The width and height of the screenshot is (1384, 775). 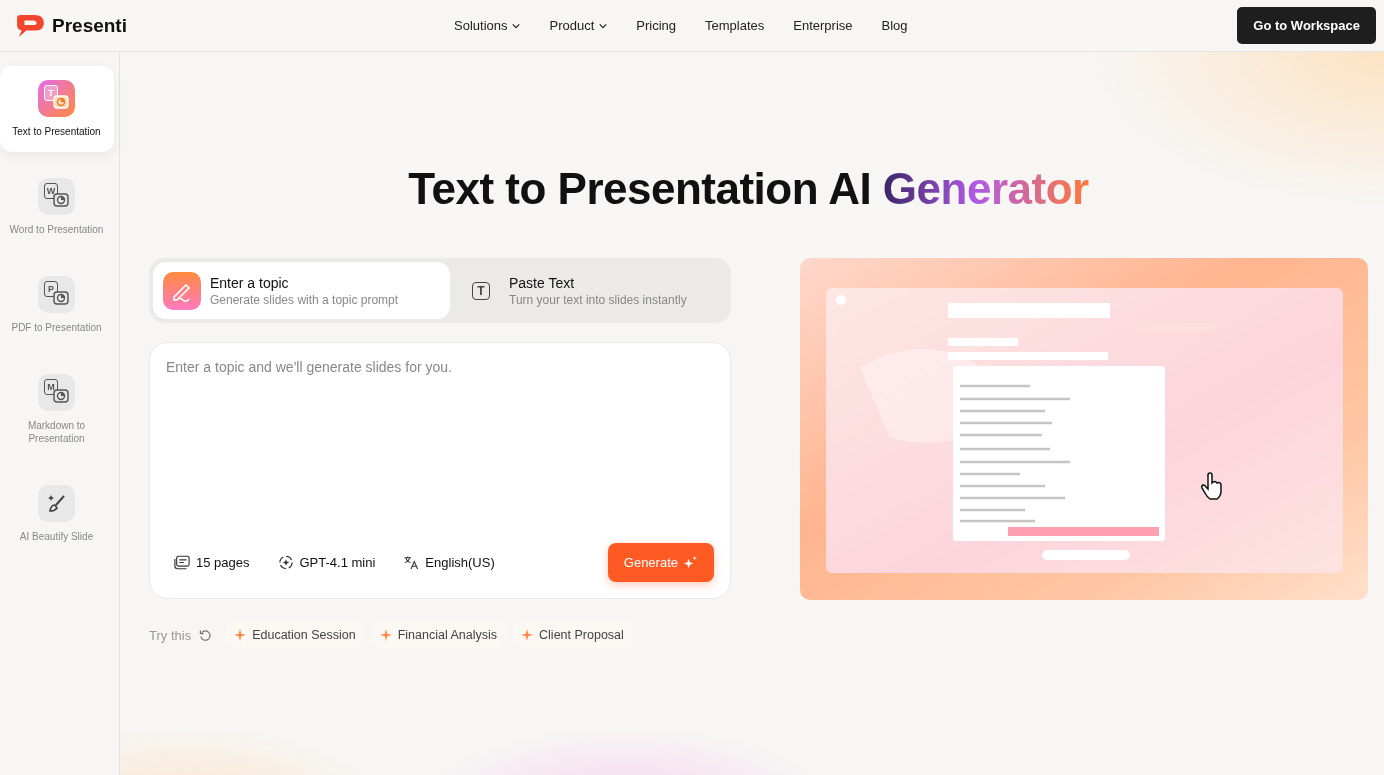 What do you see at coordinates (30, 25) in the screenshot?
I see `logo-icon` at bounding box center [30, 25].